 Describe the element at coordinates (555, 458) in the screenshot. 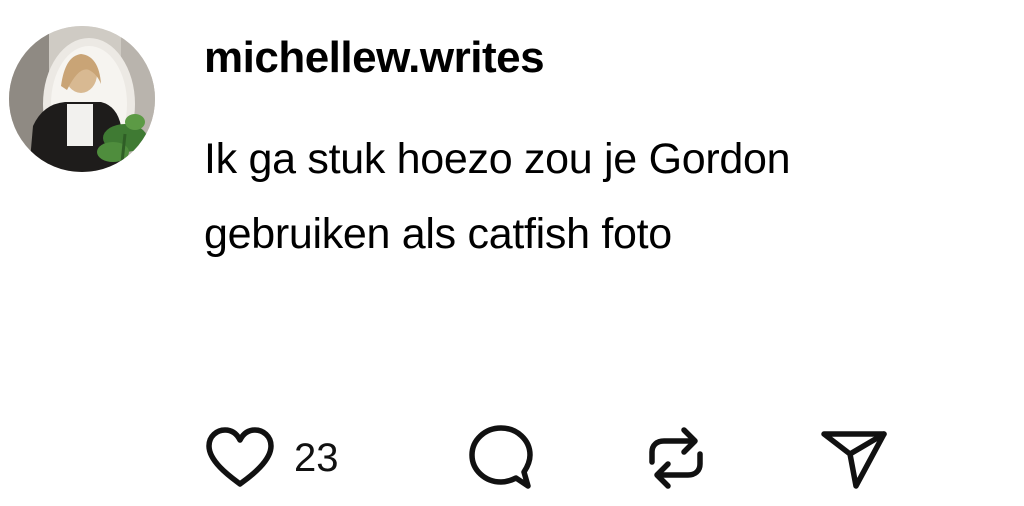

I see `action-bar: 23` at that location.